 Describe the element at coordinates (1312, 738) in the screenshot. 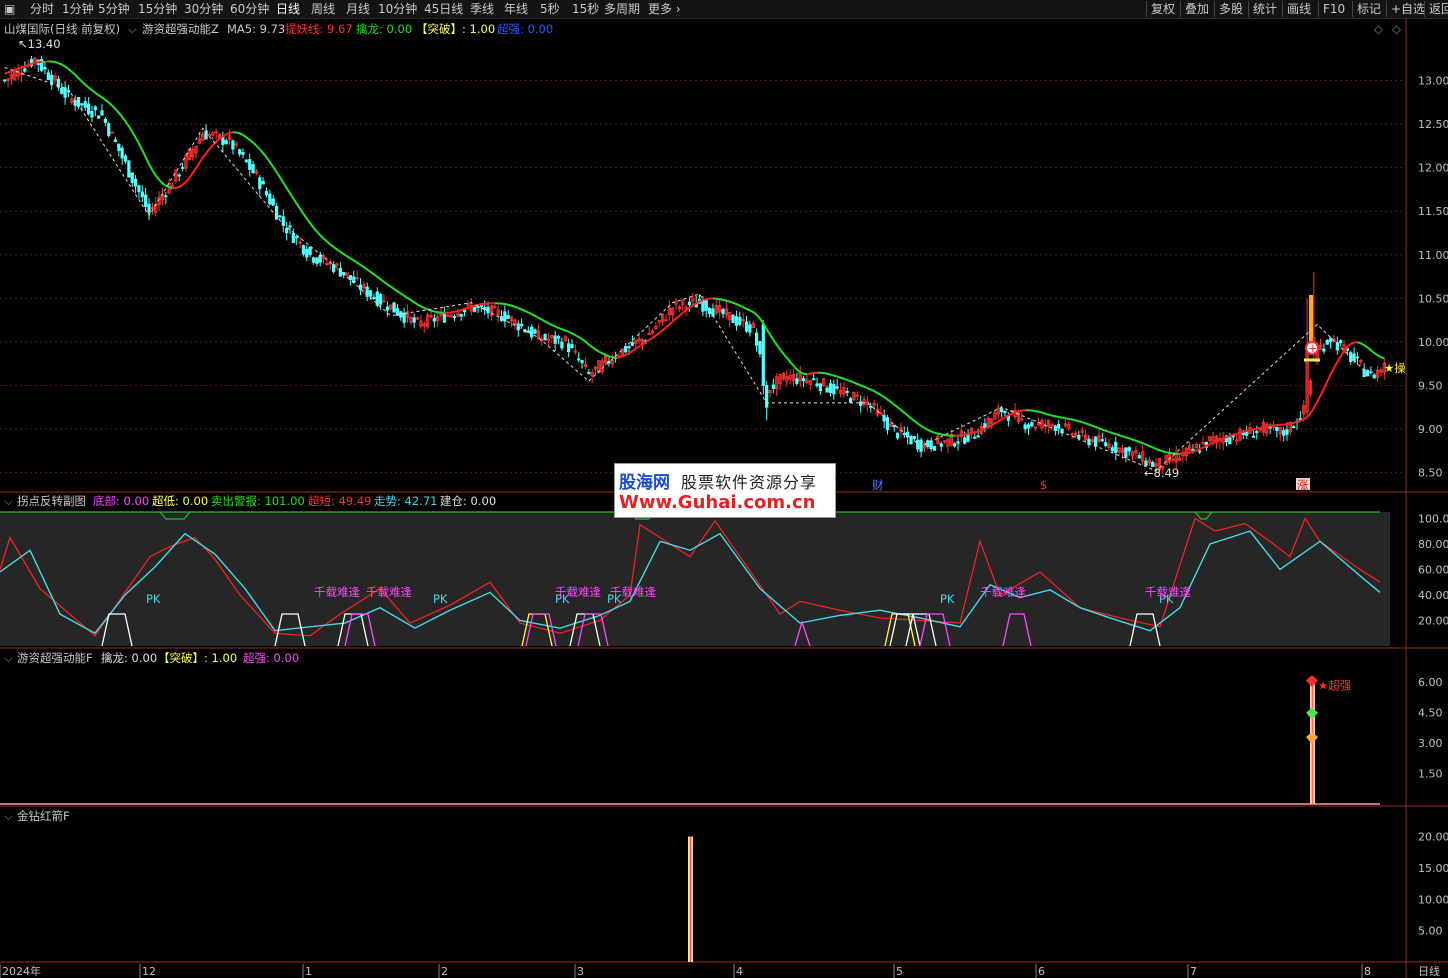

I see `diamond-orange-icon` at that location.